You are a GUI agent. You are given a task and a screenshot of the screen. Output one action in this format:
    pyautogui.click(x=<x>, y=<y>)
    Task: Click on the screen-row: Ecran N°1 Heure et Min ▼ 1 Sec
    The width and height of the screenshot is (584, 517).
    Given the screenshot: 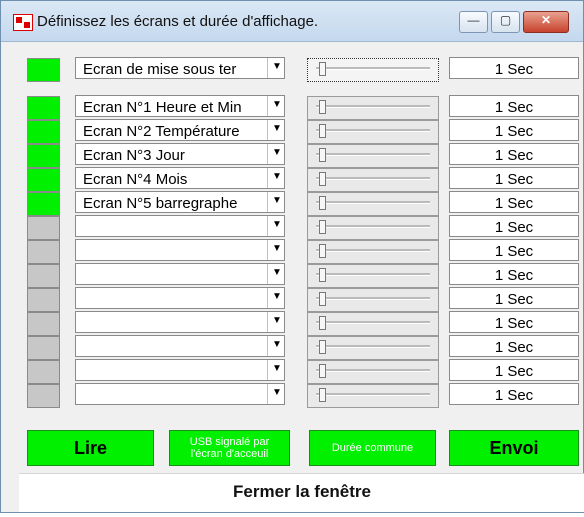 What is the action you would take?
    pyautogui.click(x=301, y=107)
    